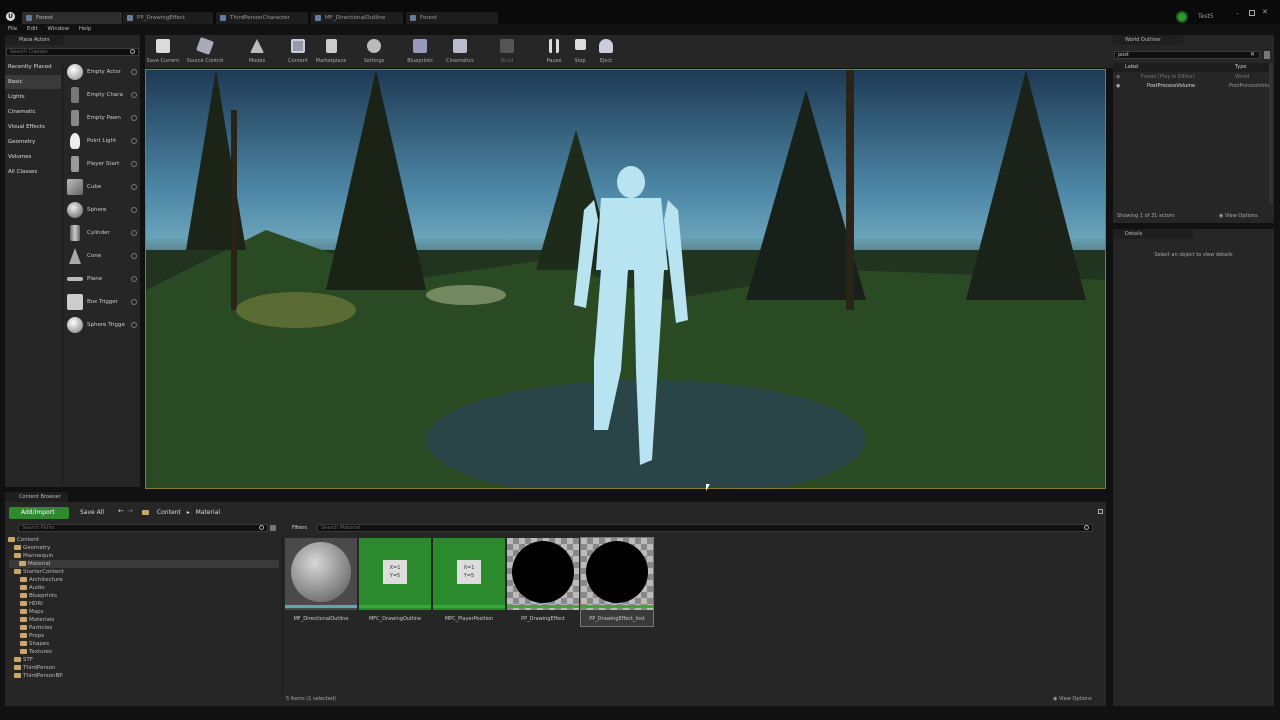 The image size is (1280, 720). I want to click on source-control-status-icon, so click(1182, 17).